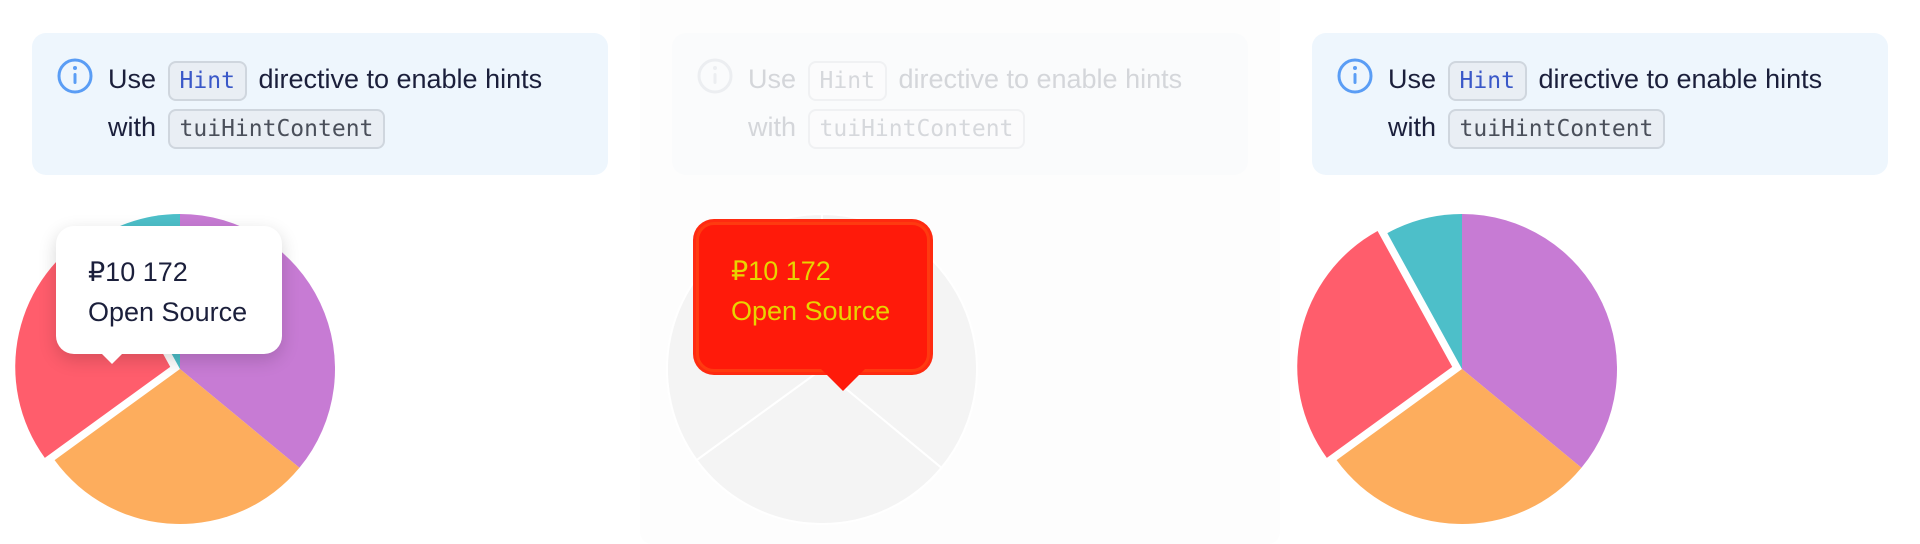  What do you see at coordinates (1462, 374) in the screenshot?
I see `pie-chart` at bounding box center [1462, 374].